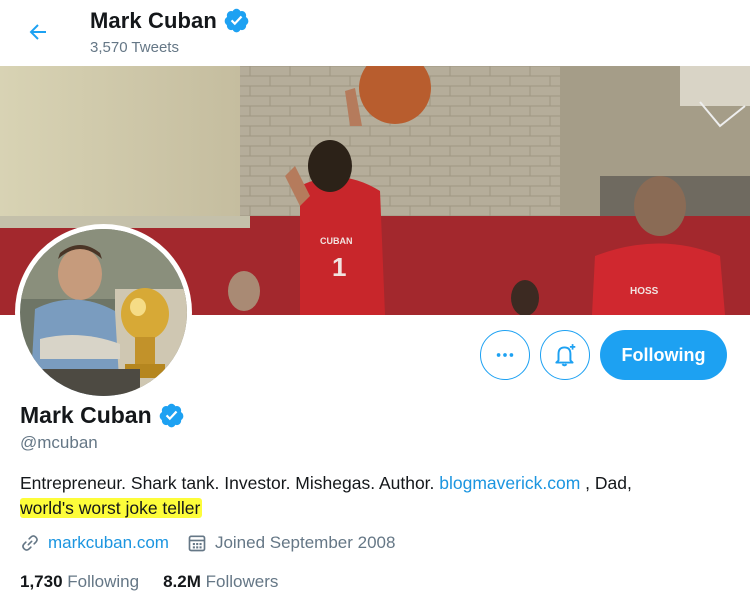 The height and width of the screenshot is (610, 750). I want to click on following-count-link: 1,730 Following, so click(79, 582).